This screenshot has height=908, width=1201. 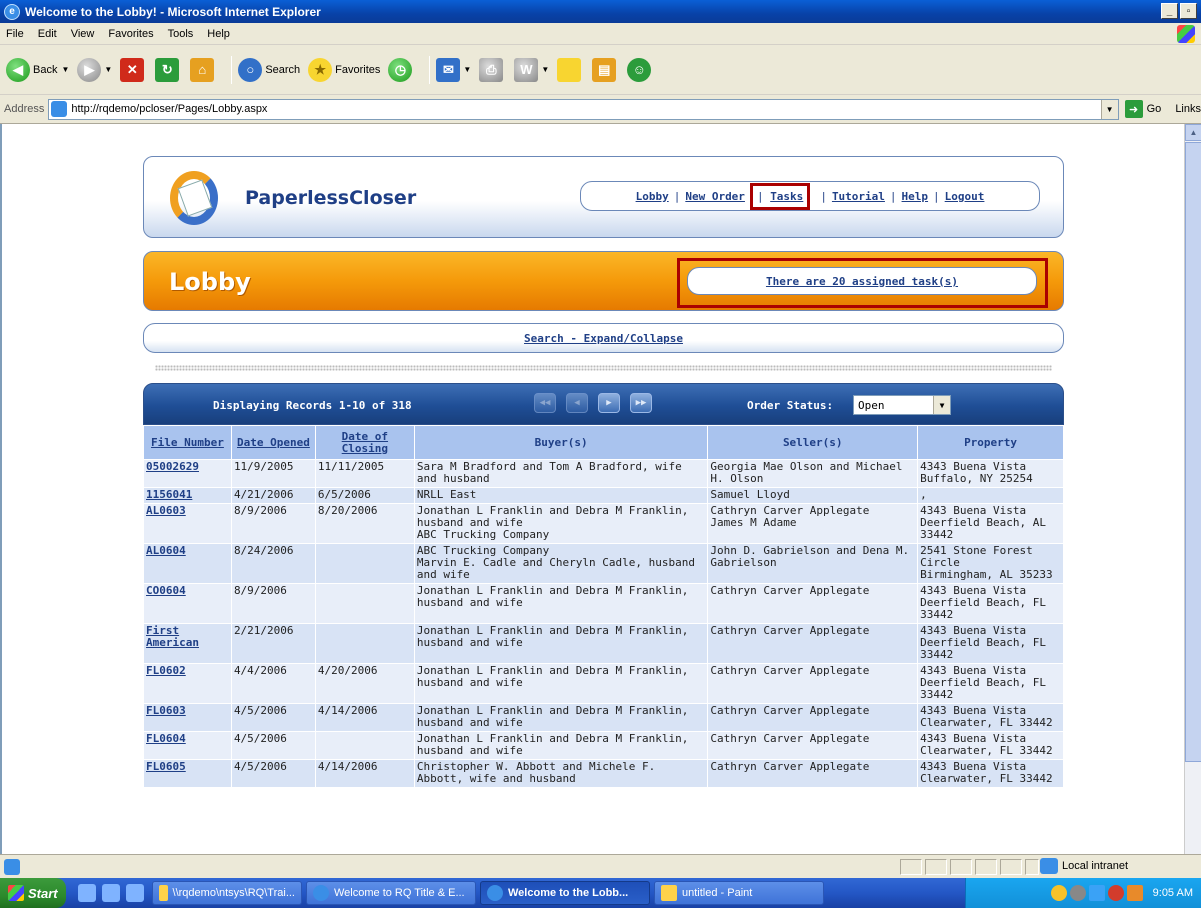 I want to click on file-number-link: FL0603, so click(x=166, y=710).